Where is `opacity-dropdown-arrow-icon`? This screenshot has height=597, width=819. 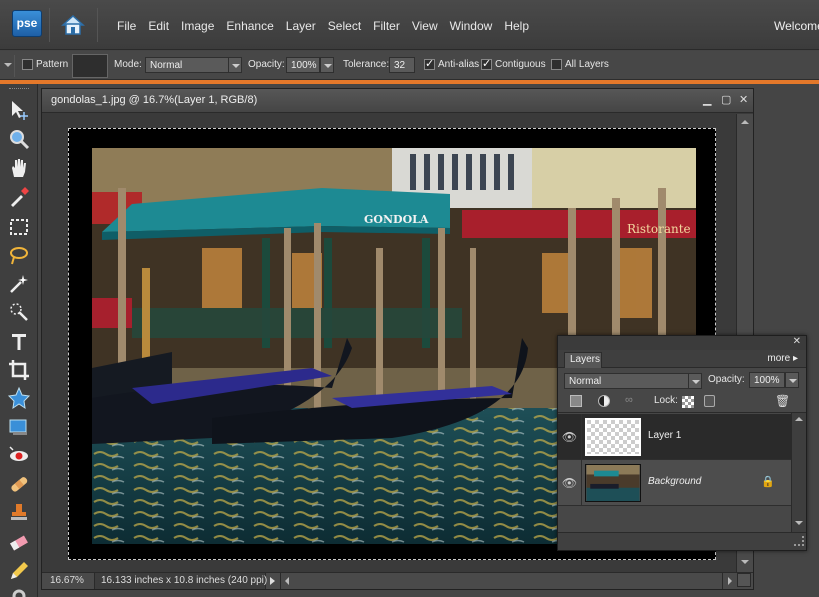
opacity-dropdown-arrow-icon is located at coordinates (327, 65).